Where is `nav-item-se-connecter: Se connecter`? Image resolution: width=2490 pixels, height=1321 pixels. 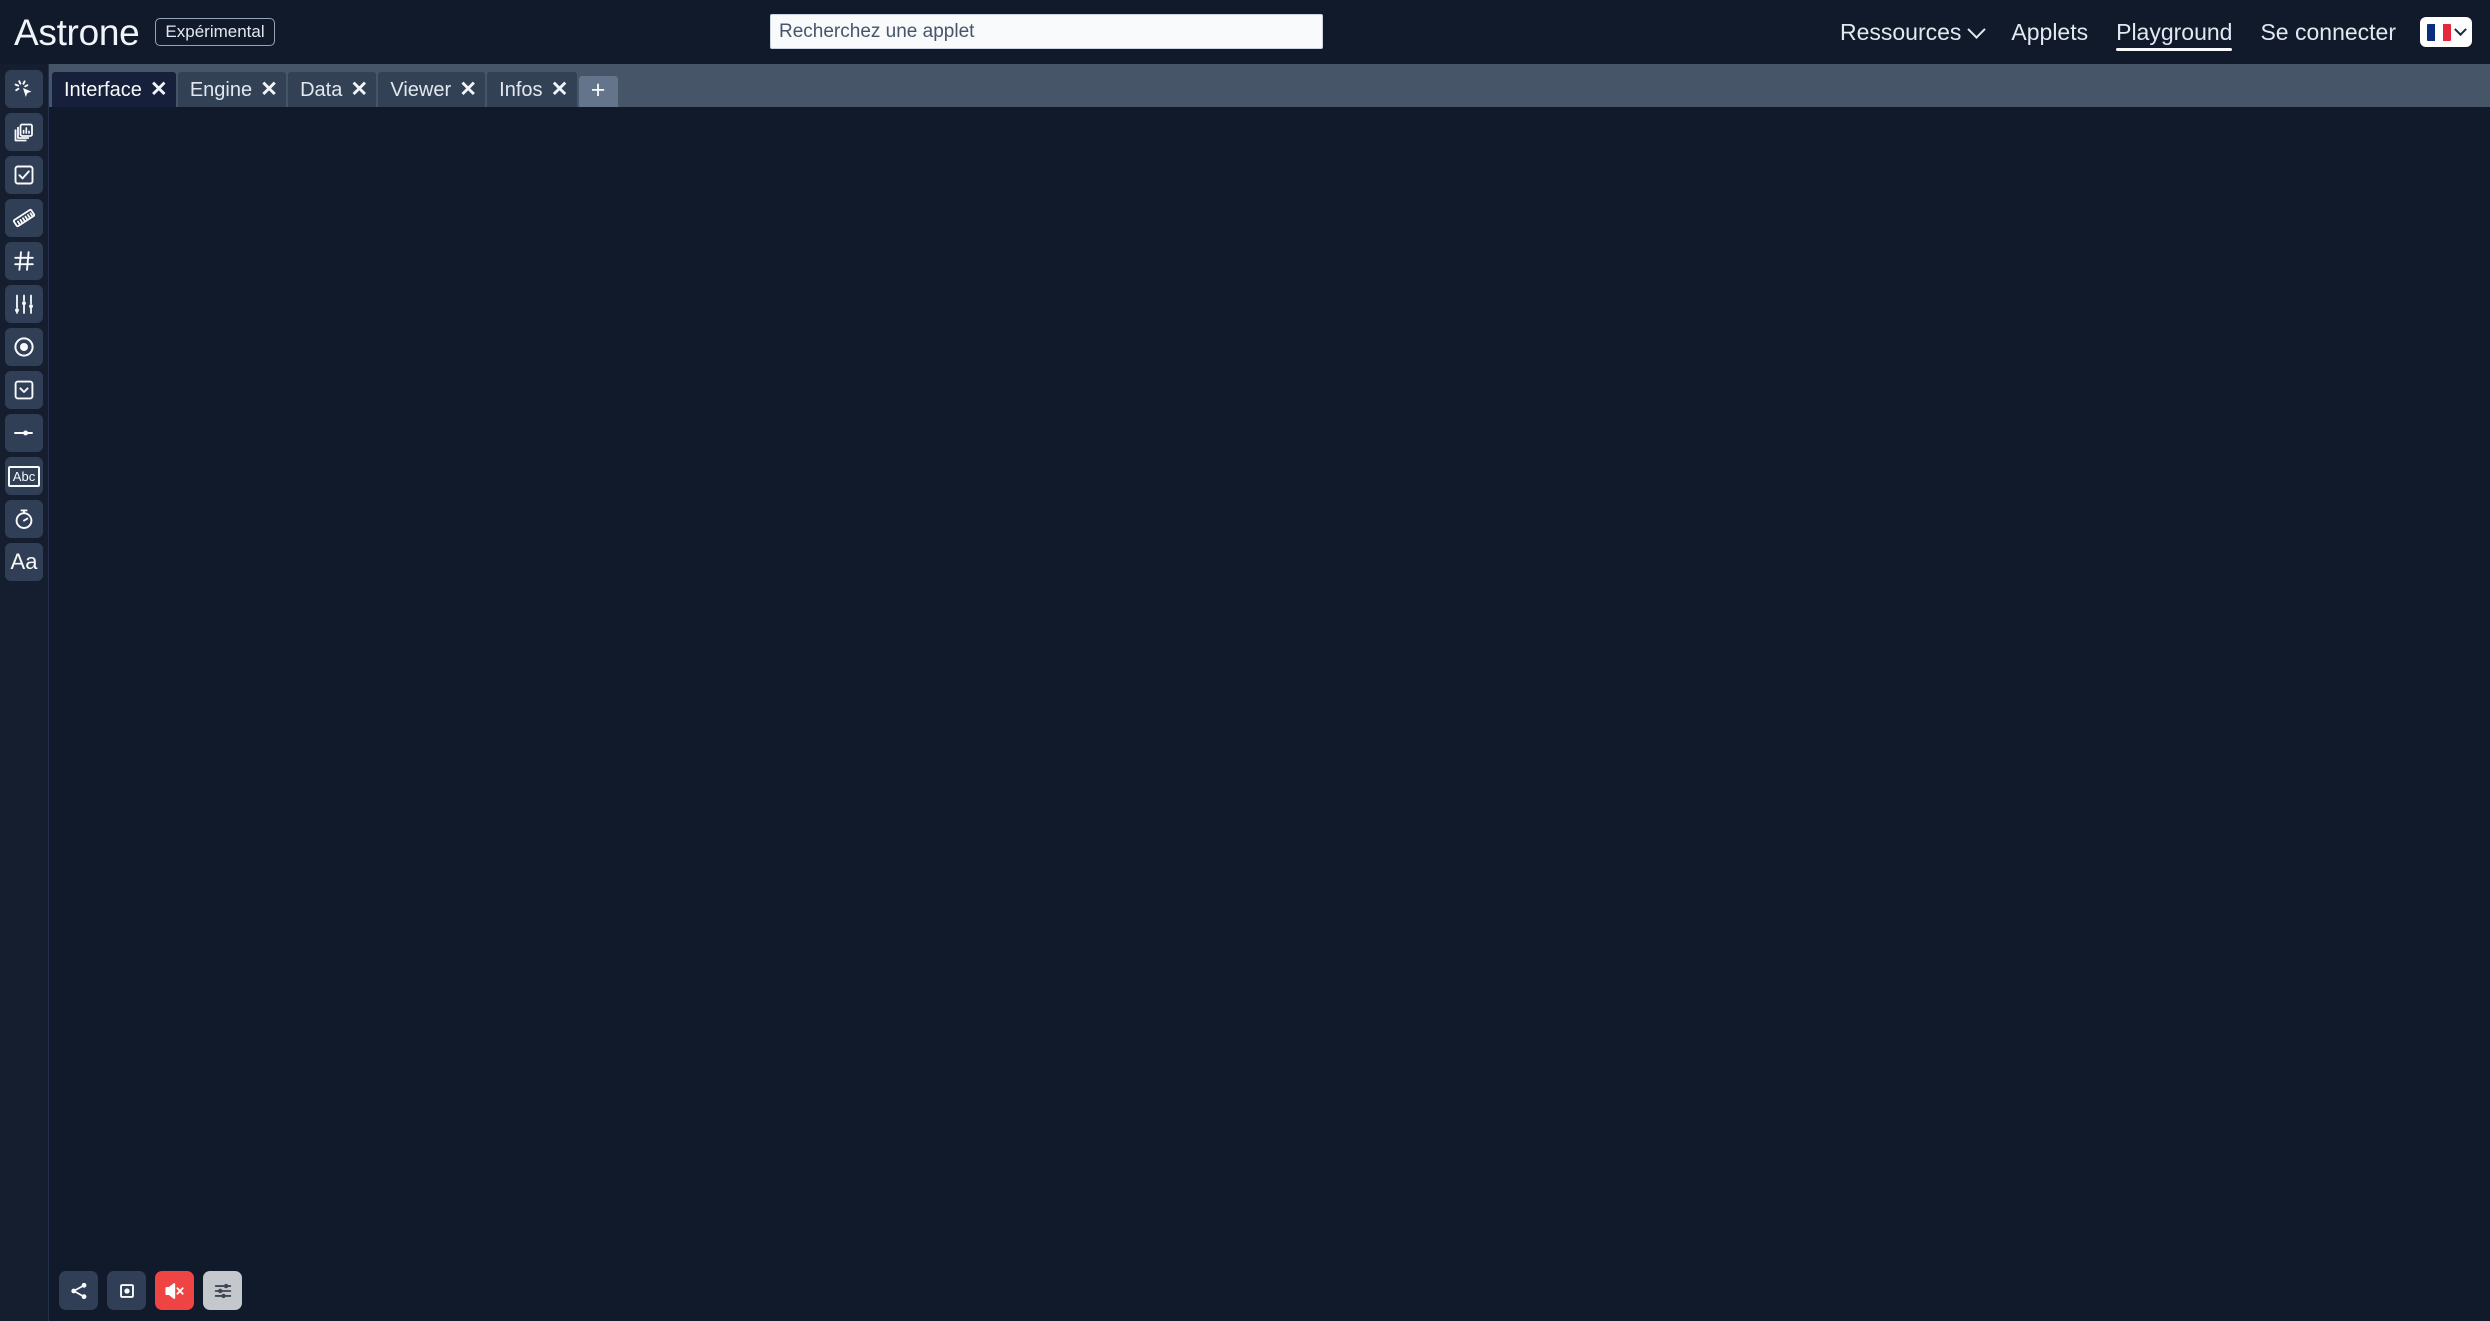
nav-item-se-connecter: Se connecter is located at coordinates (2328, 32).